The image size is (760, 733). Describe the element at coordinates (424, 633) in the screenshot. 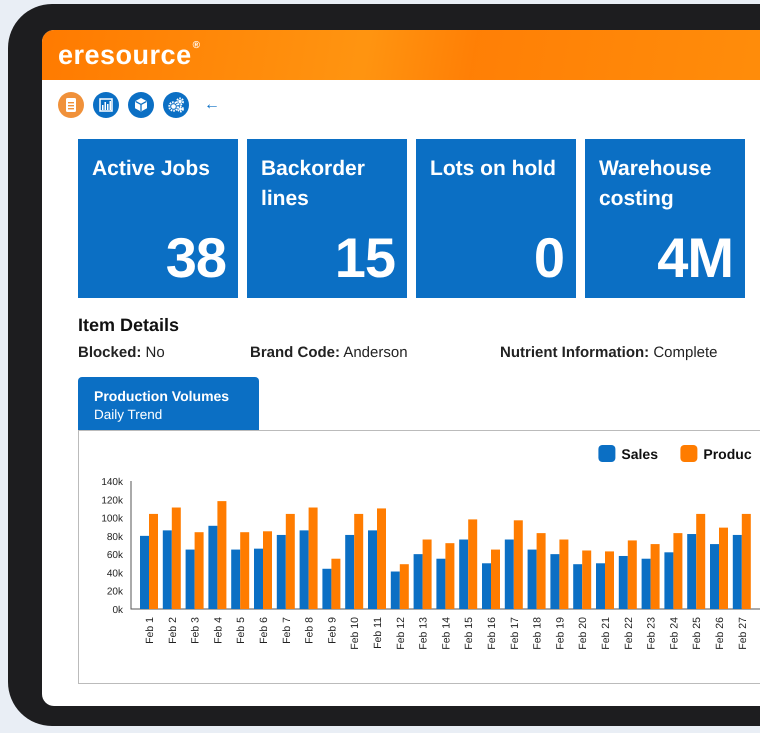

I see `x-axis-label: Feb 13` at that location.